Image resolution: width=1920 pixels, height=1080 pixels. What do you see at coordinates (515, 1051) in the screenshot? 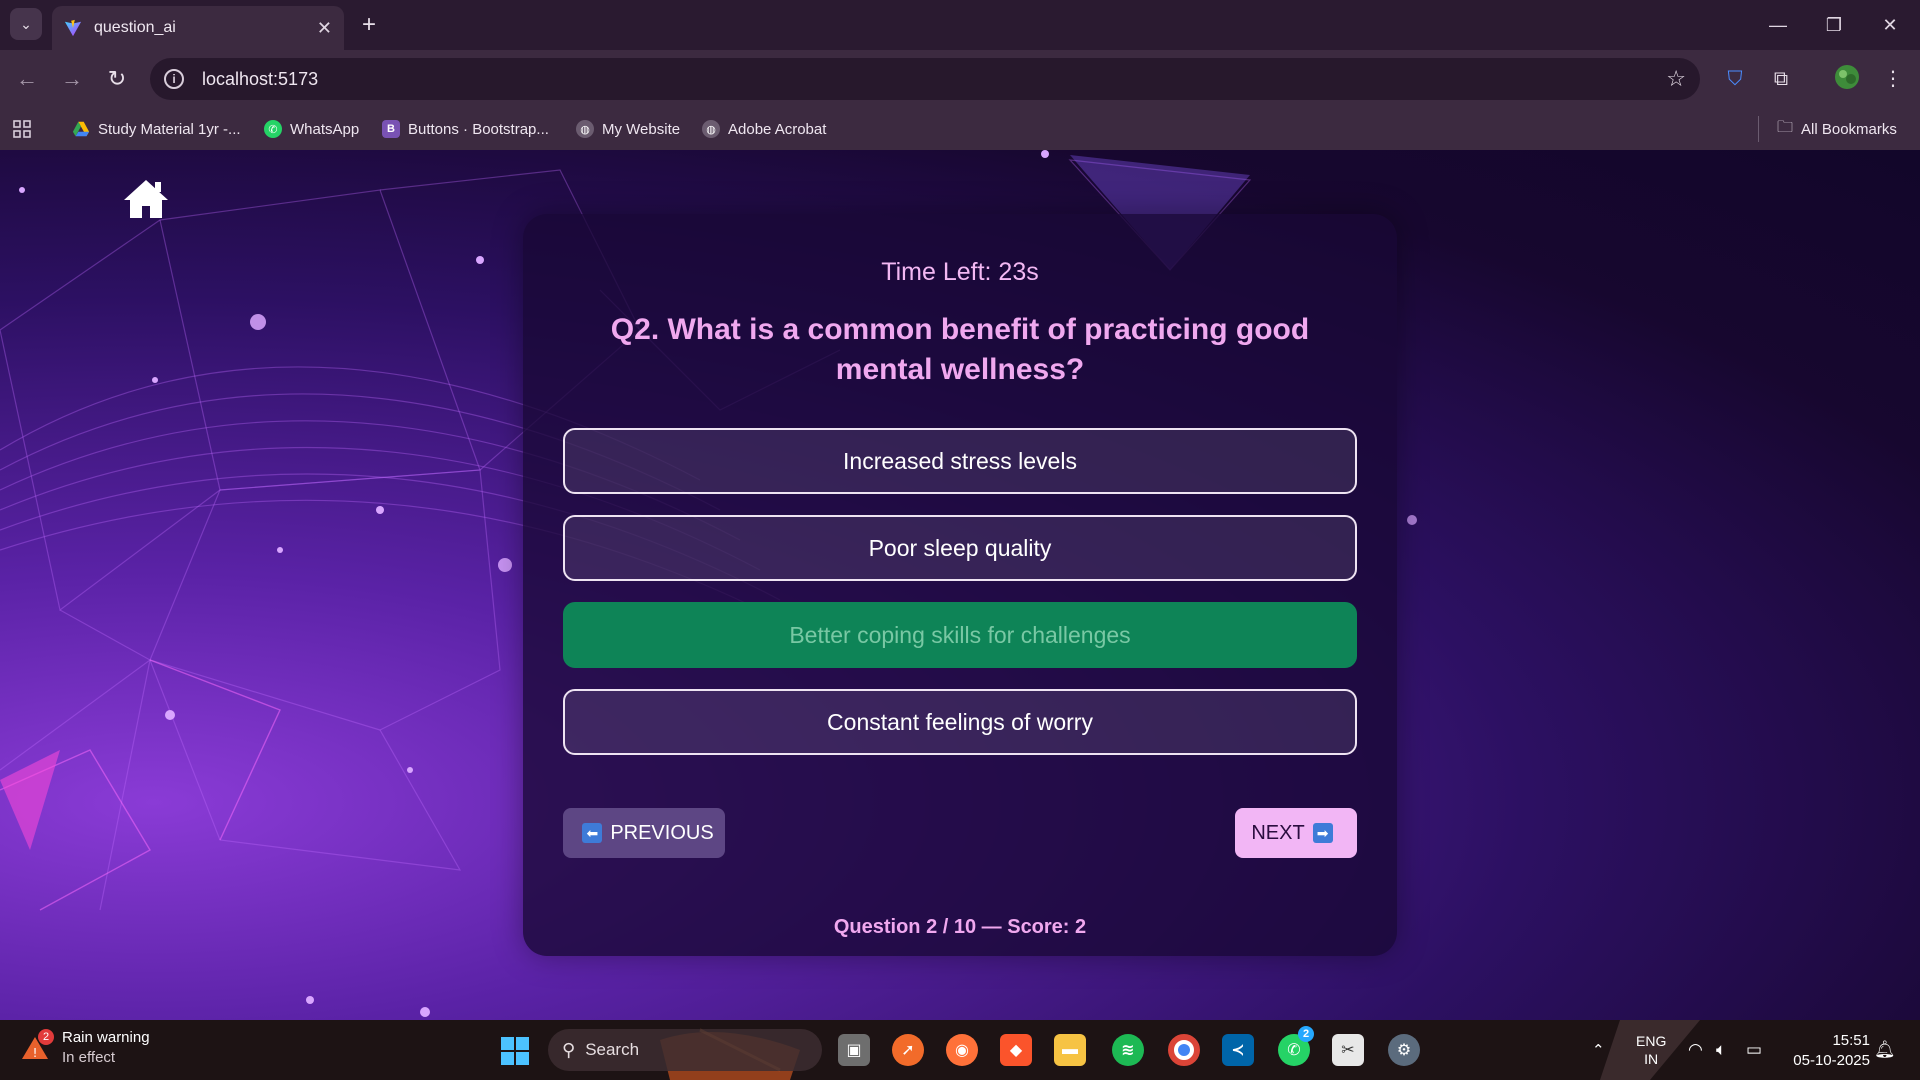
I see `windows-start-icon` at bounding box center [515, 1051].